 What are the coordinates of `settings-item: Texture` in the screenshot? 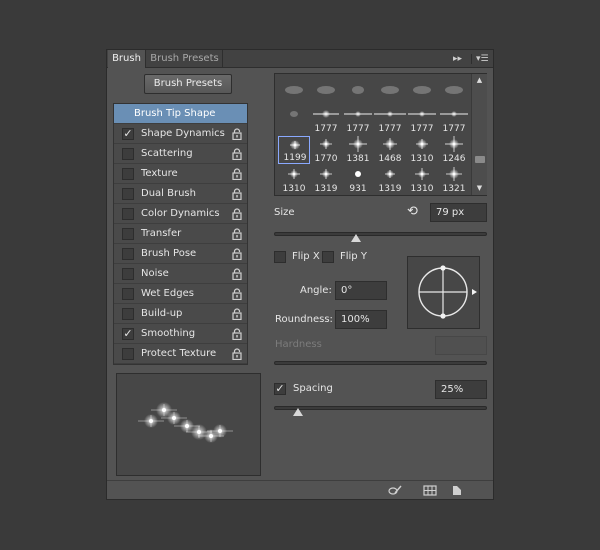 It's located at (180, 174).